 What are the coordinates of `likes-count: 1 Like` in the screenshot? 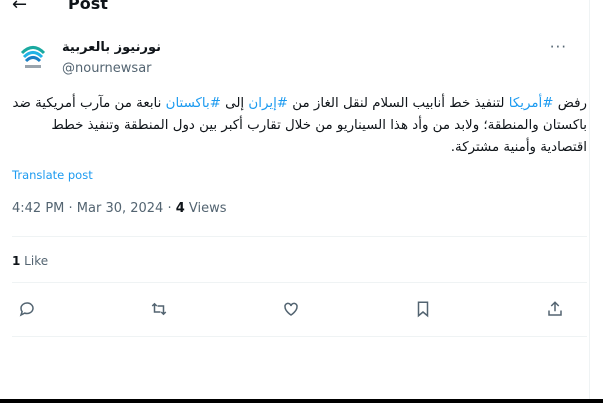 It's located at (30, 261).